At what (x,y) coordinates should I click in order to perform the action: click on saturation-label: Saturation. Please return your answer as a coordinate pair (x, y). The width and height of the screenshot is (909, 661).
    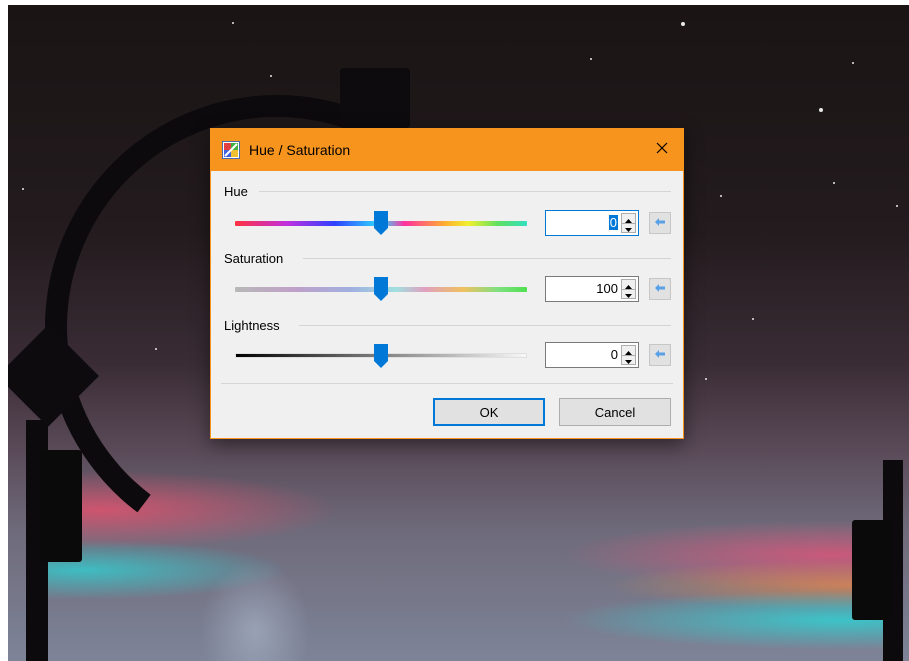
    Looking at the image, I should click on (254, 258).